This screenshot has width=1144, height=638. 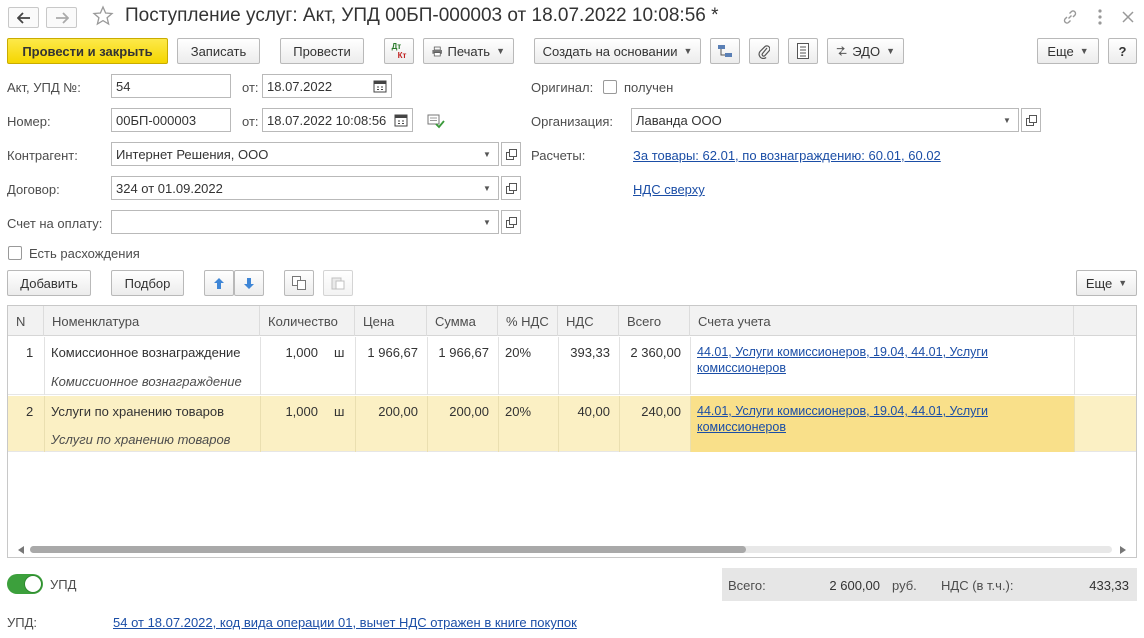 I want to click on act-date-field: 18.07.2022, so click(x=327, y=86).